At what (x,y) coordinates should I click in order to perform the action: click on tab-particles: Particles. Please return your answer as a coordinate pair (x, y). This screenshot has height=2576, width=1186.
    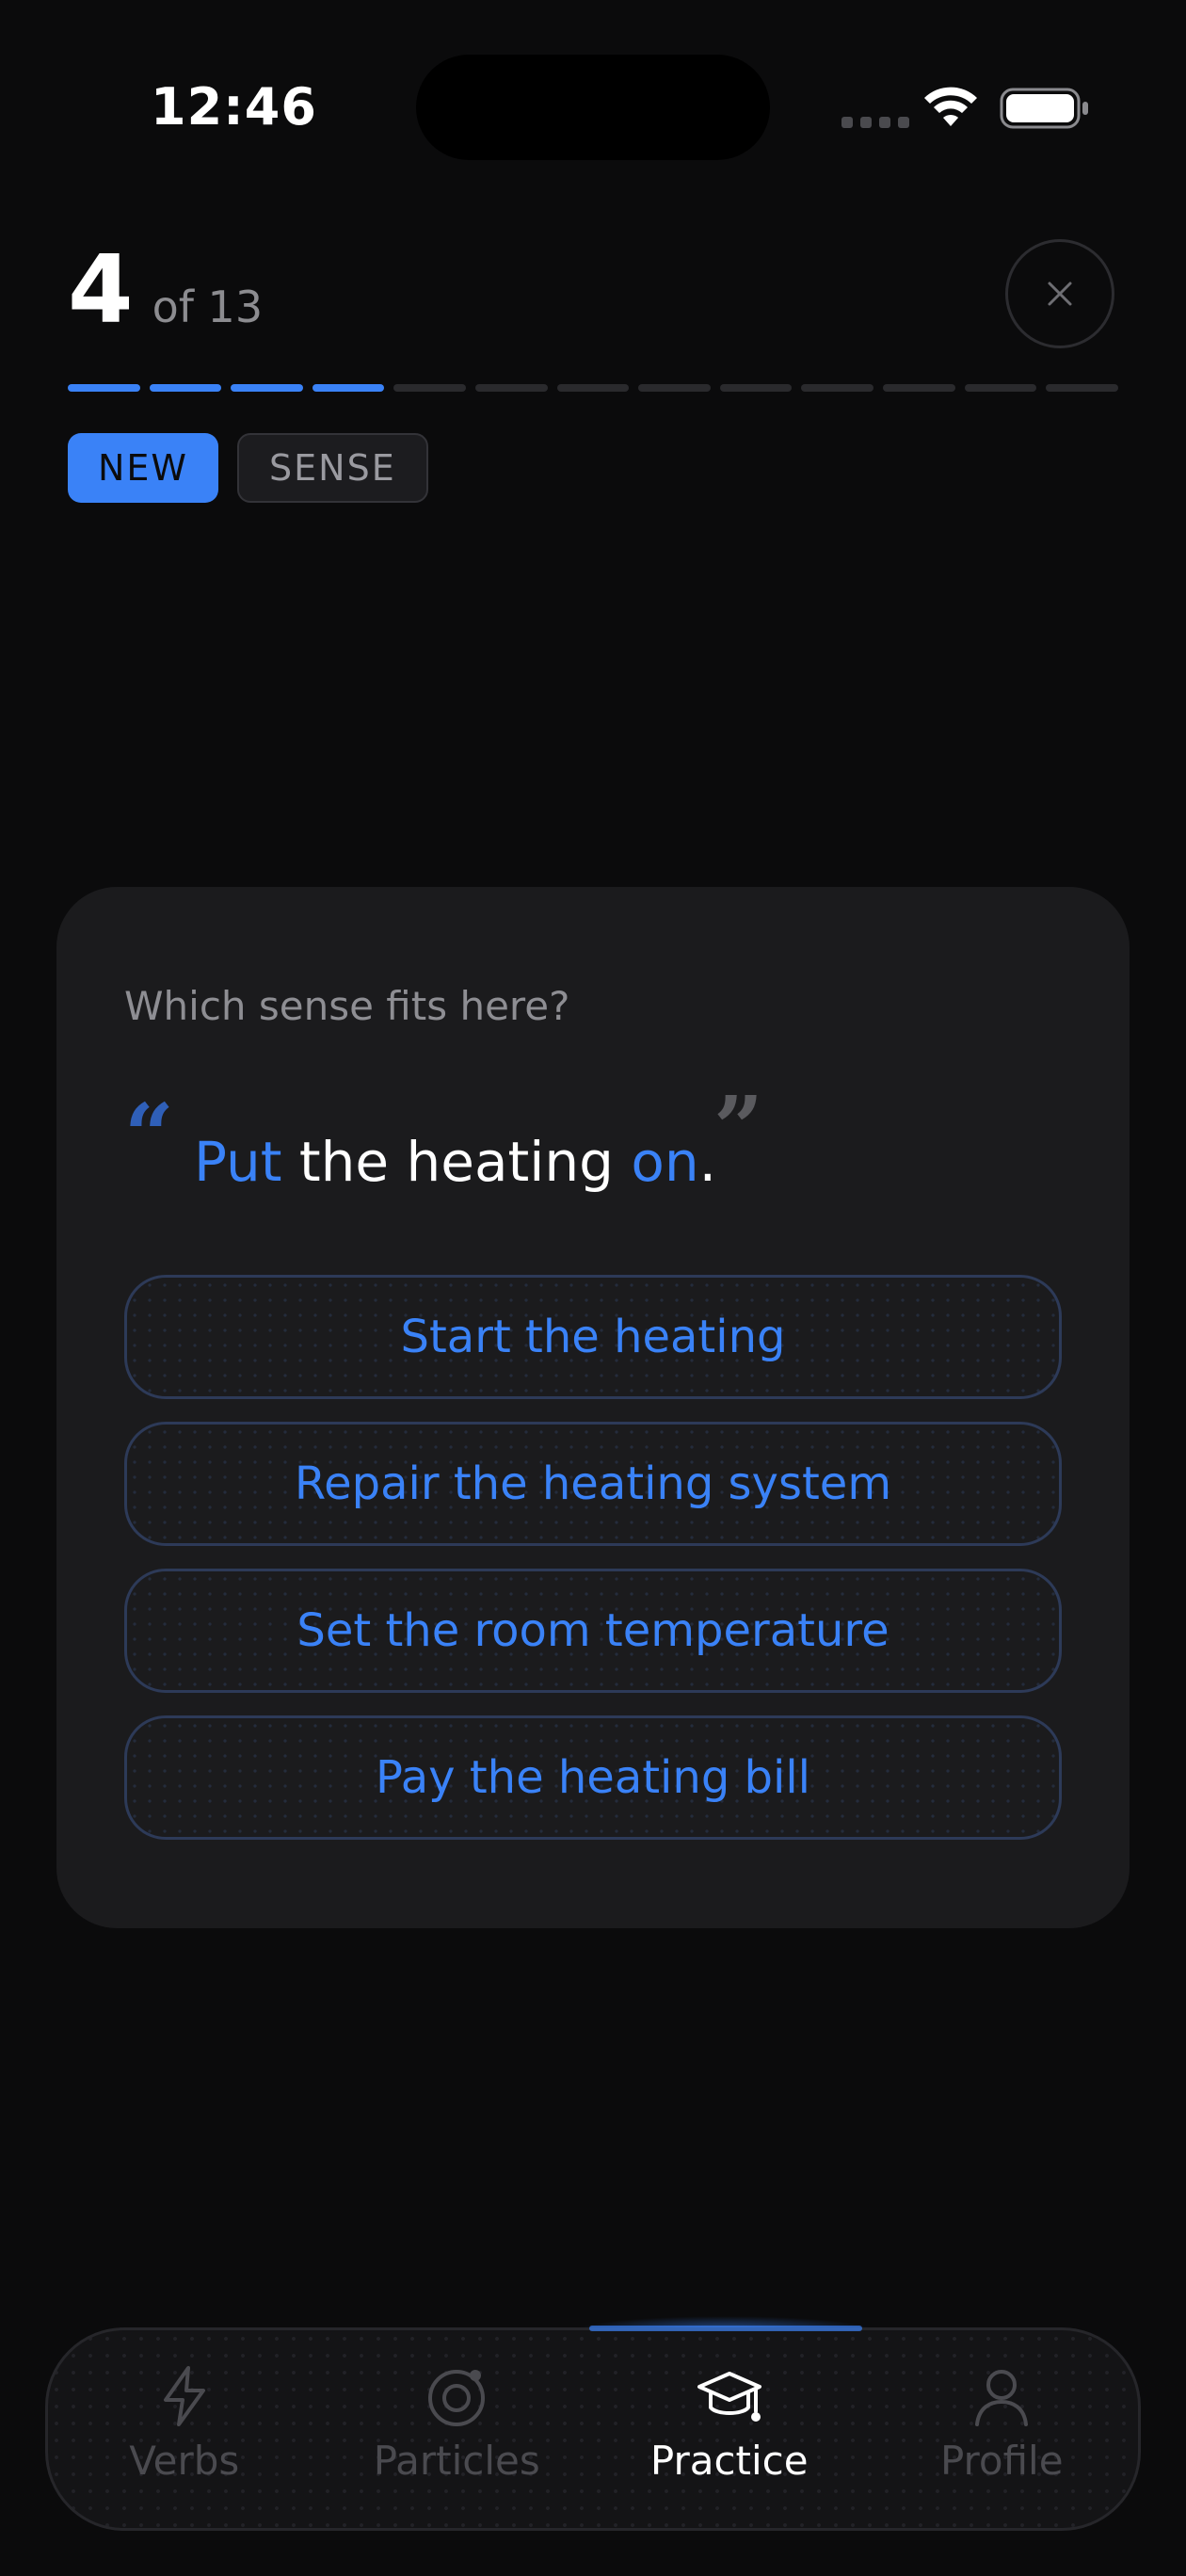
    Looking at the image, I should click on (457, 2429).